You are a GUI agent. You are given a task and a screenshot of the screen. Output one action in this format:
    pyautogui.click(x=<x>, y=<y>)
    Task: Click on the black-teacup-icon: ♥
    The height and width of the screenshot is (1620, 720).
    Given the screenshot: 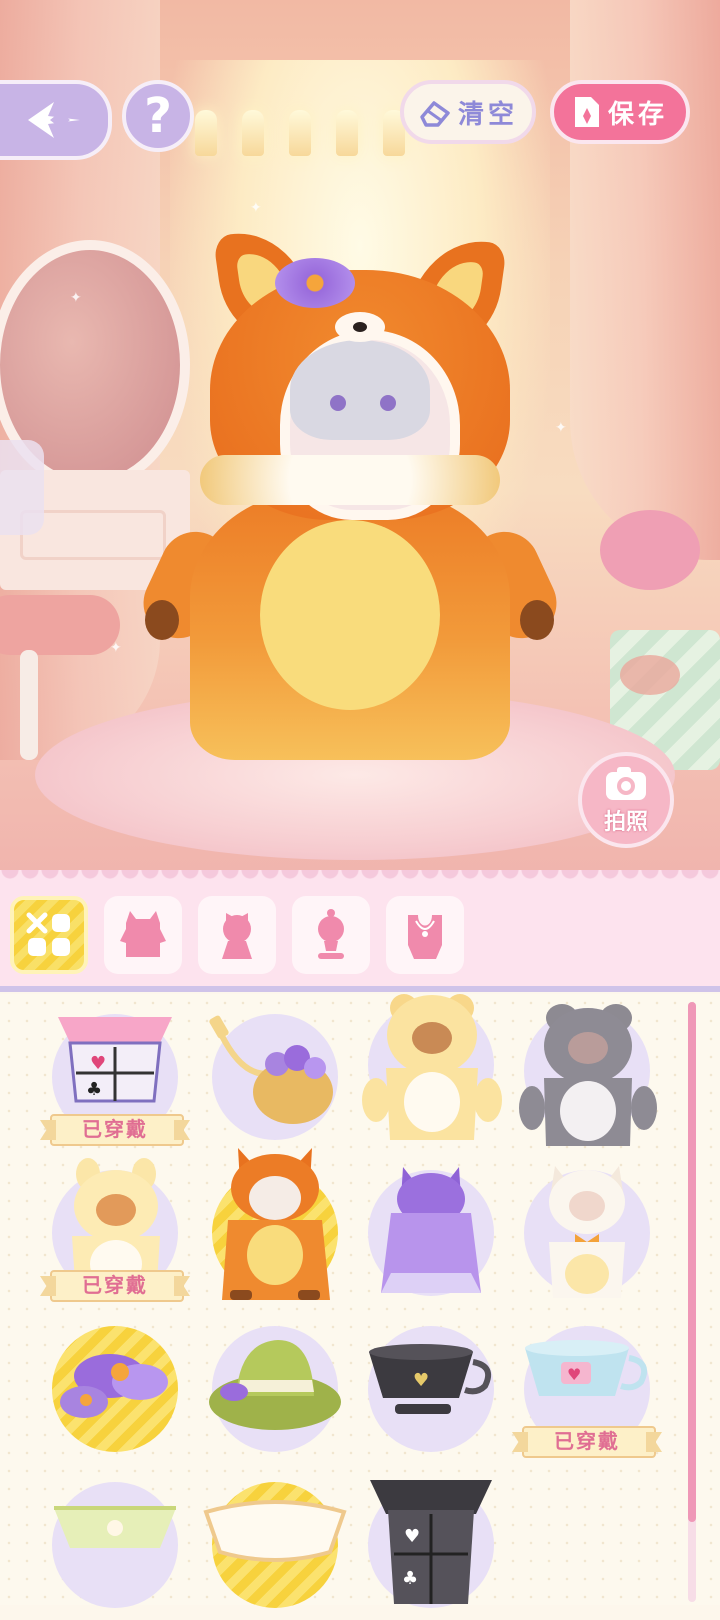 What is the action you would take?
    pyautogui.click(x=430, y=1379)
    